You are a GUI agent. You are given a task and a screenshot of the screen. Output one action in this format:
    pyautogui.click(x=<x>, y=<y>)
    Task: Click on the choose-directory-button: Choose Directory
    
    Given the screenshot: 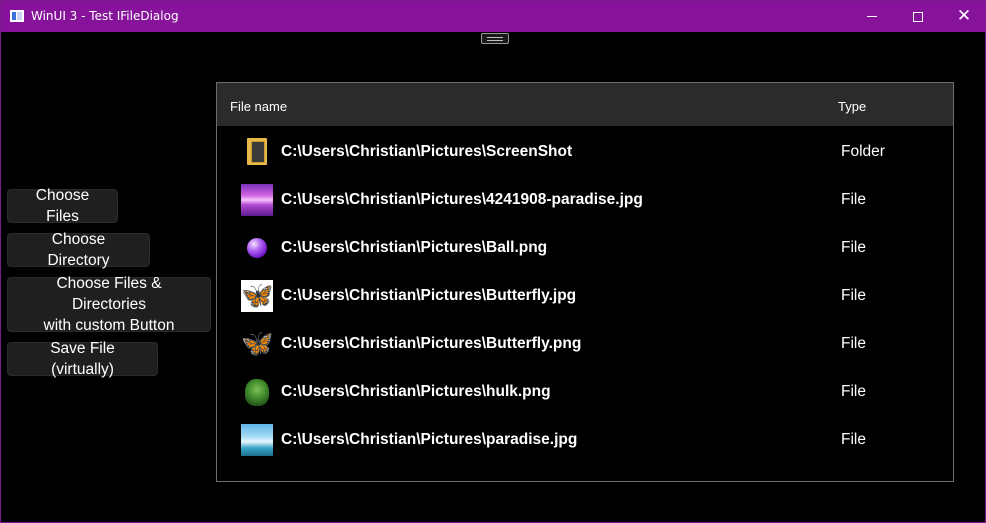 What is the action you would take?
    pyautogui.click(x=78, y=250)
    